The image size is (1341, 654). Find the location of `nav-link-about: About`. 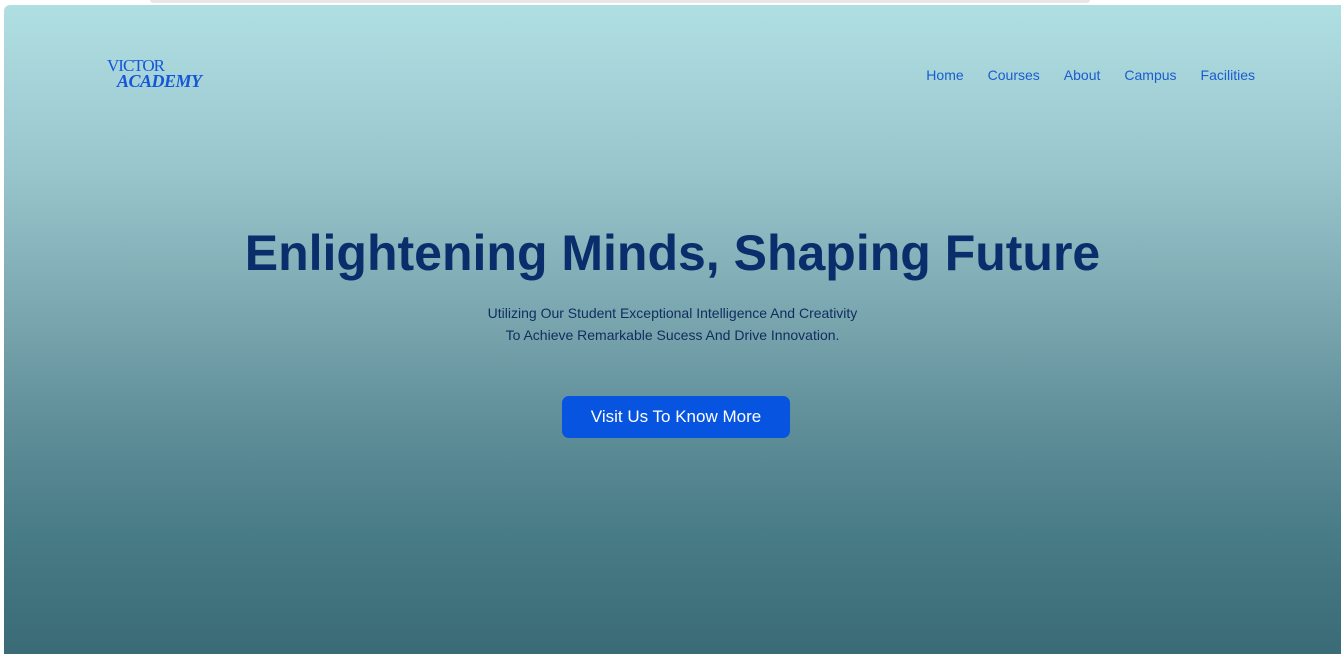

nav-link-about: About is located at coordinates (1082, 75).